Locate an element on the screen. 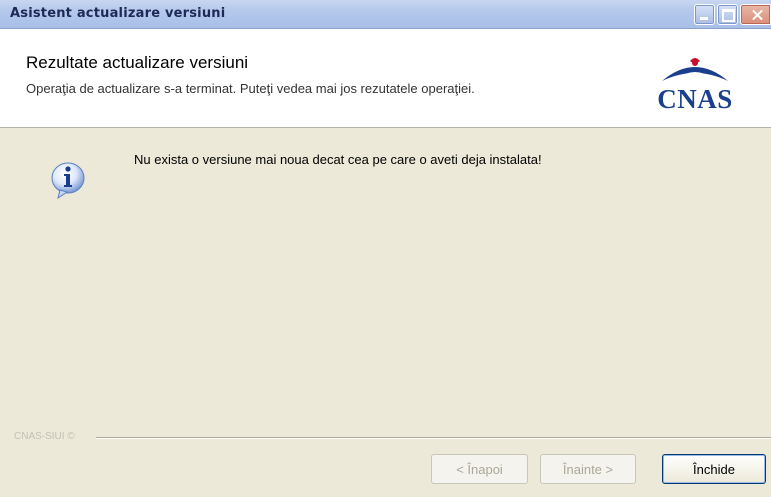 The width and height of the screenshot is (771, 497). next-button-label: Înainte > is located at coordinates (588, 469).